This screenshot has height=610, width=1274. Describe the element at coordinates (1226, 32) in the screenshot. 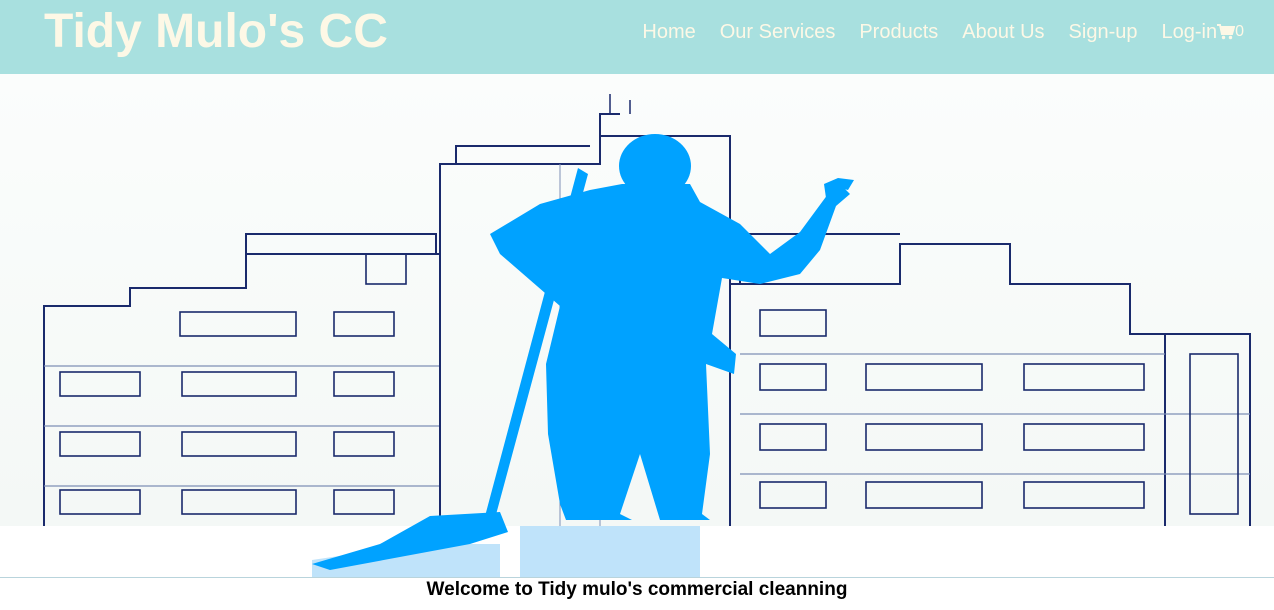

I see `shopping-cart-icon` at that location.